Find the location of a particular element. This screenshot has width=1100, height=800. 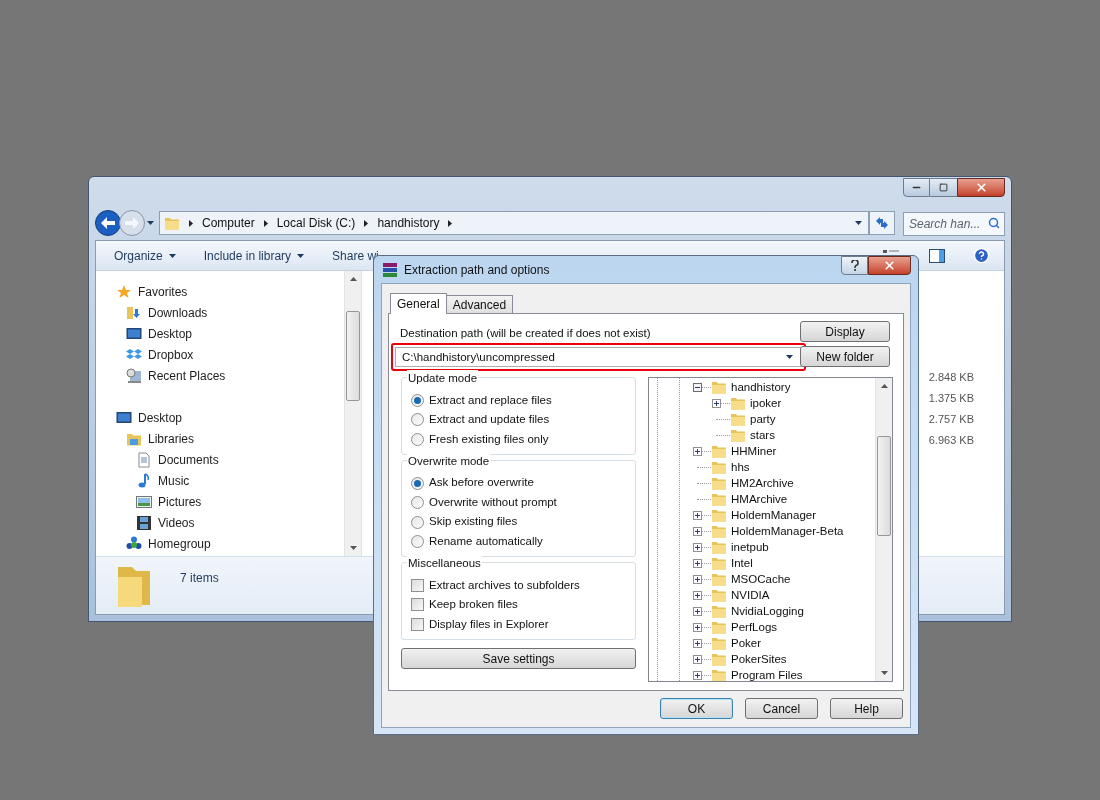

preview-pane-icon is located at coordinates (937, 255).